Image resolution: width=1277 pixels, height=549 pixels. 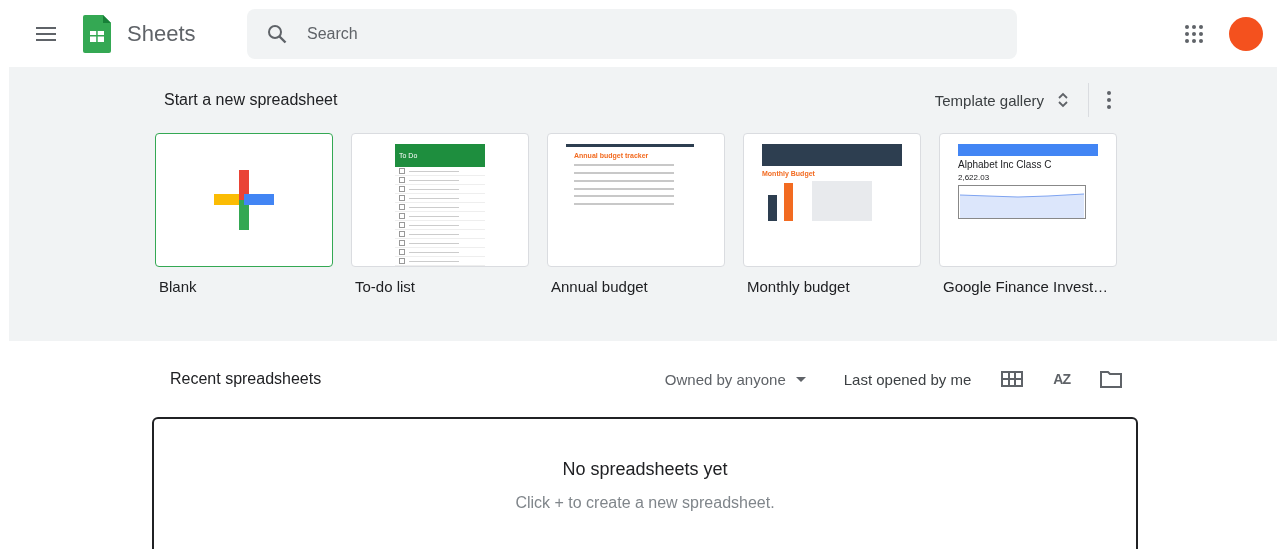 What do you see at coordinates (1005, 164) in the screenshot?
I see `preview-title: Alphabet Inc Class C` at bounding box center [1005, 164].